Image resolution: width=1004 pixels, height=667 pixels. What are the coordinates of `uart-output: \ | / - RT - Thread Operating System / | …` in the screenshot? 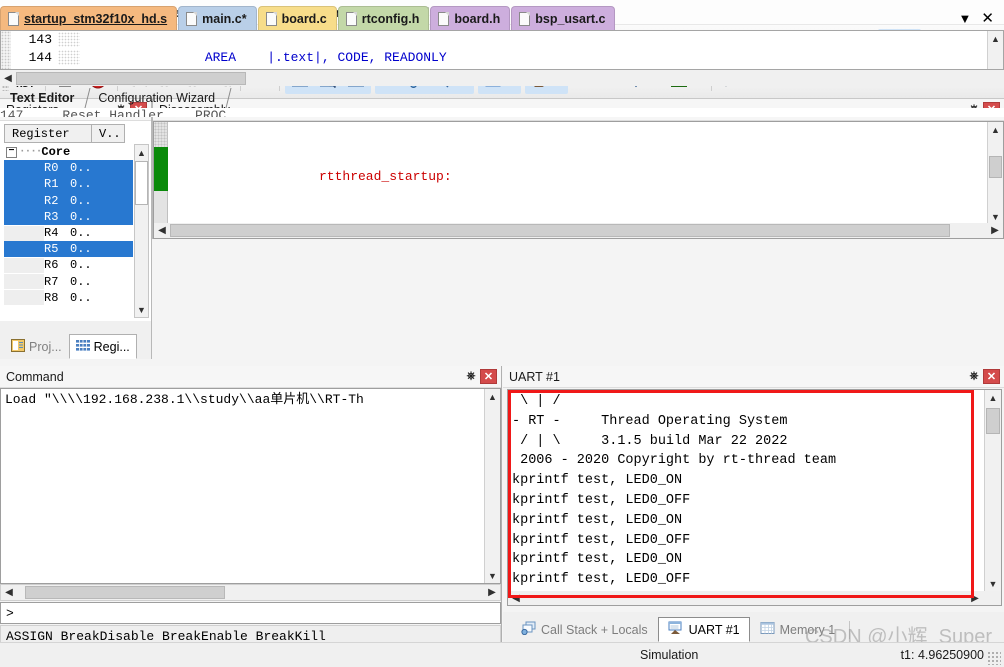 It's located at (746, 497).